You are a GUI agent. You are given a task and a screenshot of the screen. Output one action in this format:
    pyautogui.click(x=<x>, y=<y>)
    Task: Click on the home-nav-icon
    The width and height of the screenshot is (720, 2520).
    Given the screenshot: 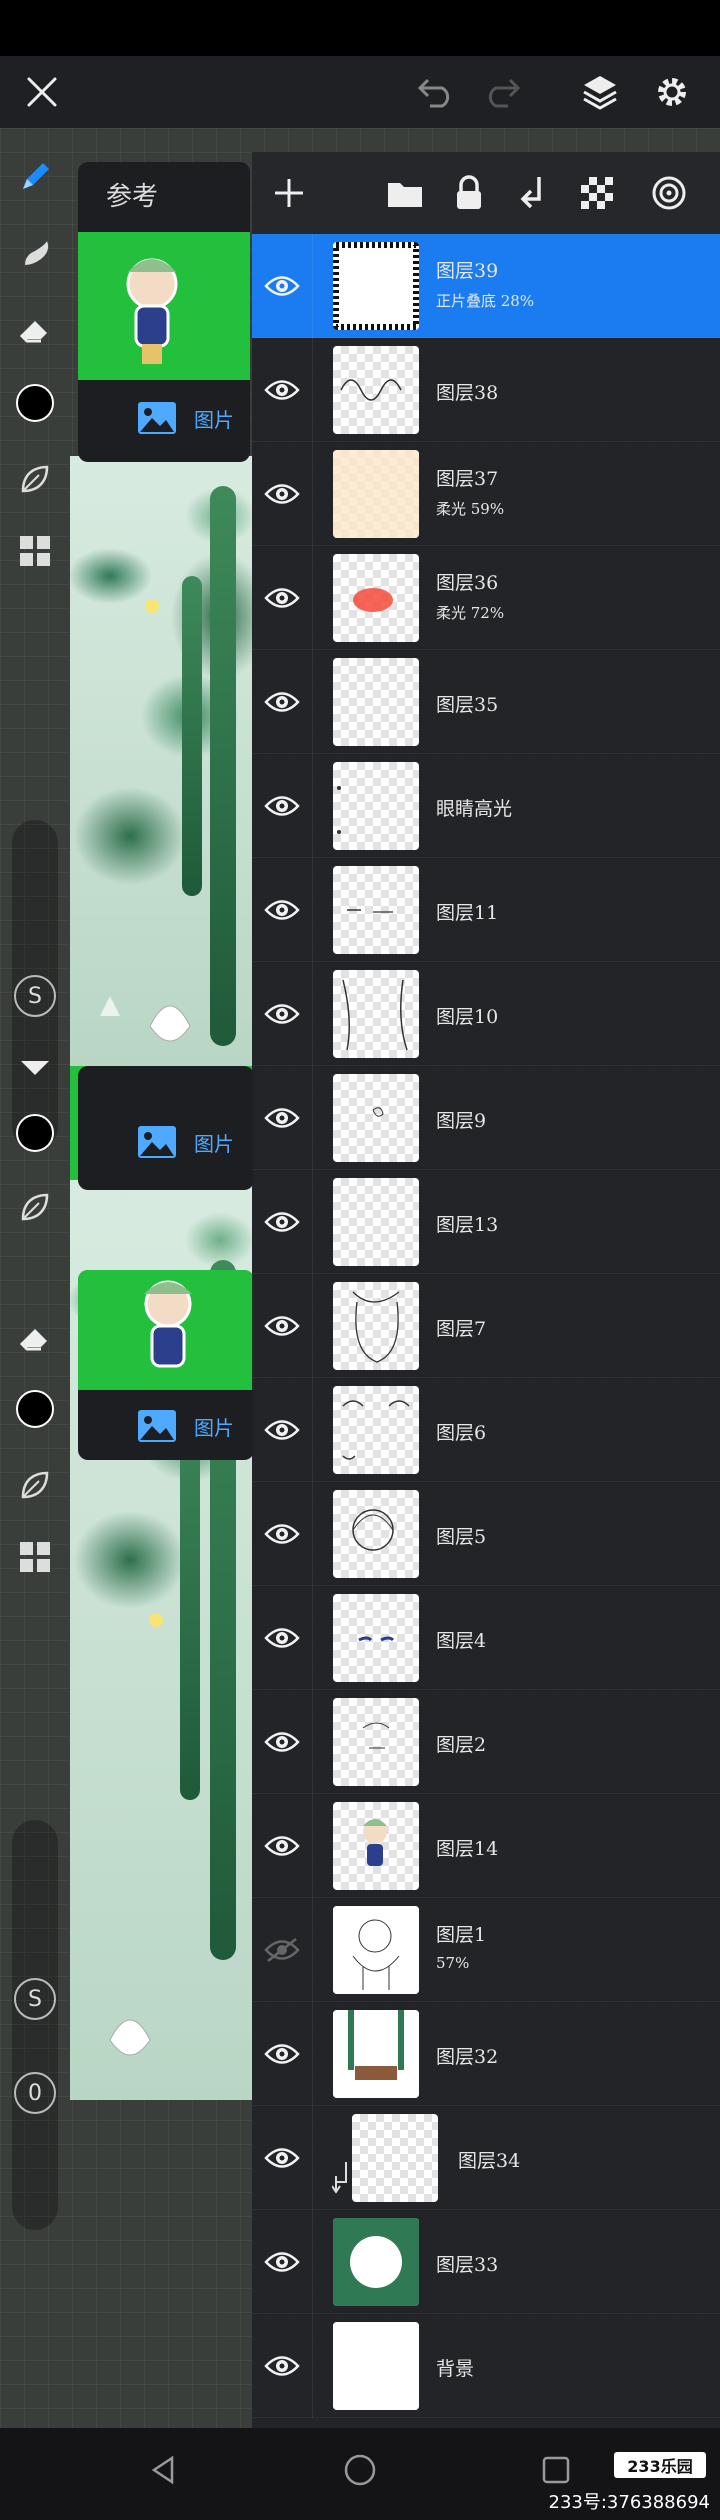 What is the action you would take?
    pyautogui.click(x=360, y=2470)
    